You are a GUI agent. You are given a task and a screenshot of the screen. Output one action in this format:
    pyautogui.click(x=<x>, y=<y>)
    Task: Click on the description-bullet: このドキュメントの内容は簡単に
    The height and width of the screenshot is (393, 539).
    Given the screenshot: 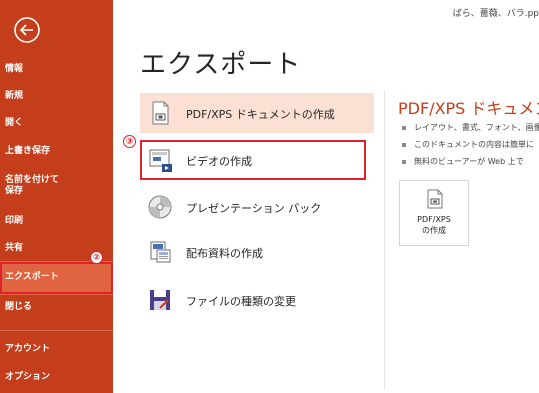 What is the action you would take?
    pyautogui.click(x=468, y=144)
    